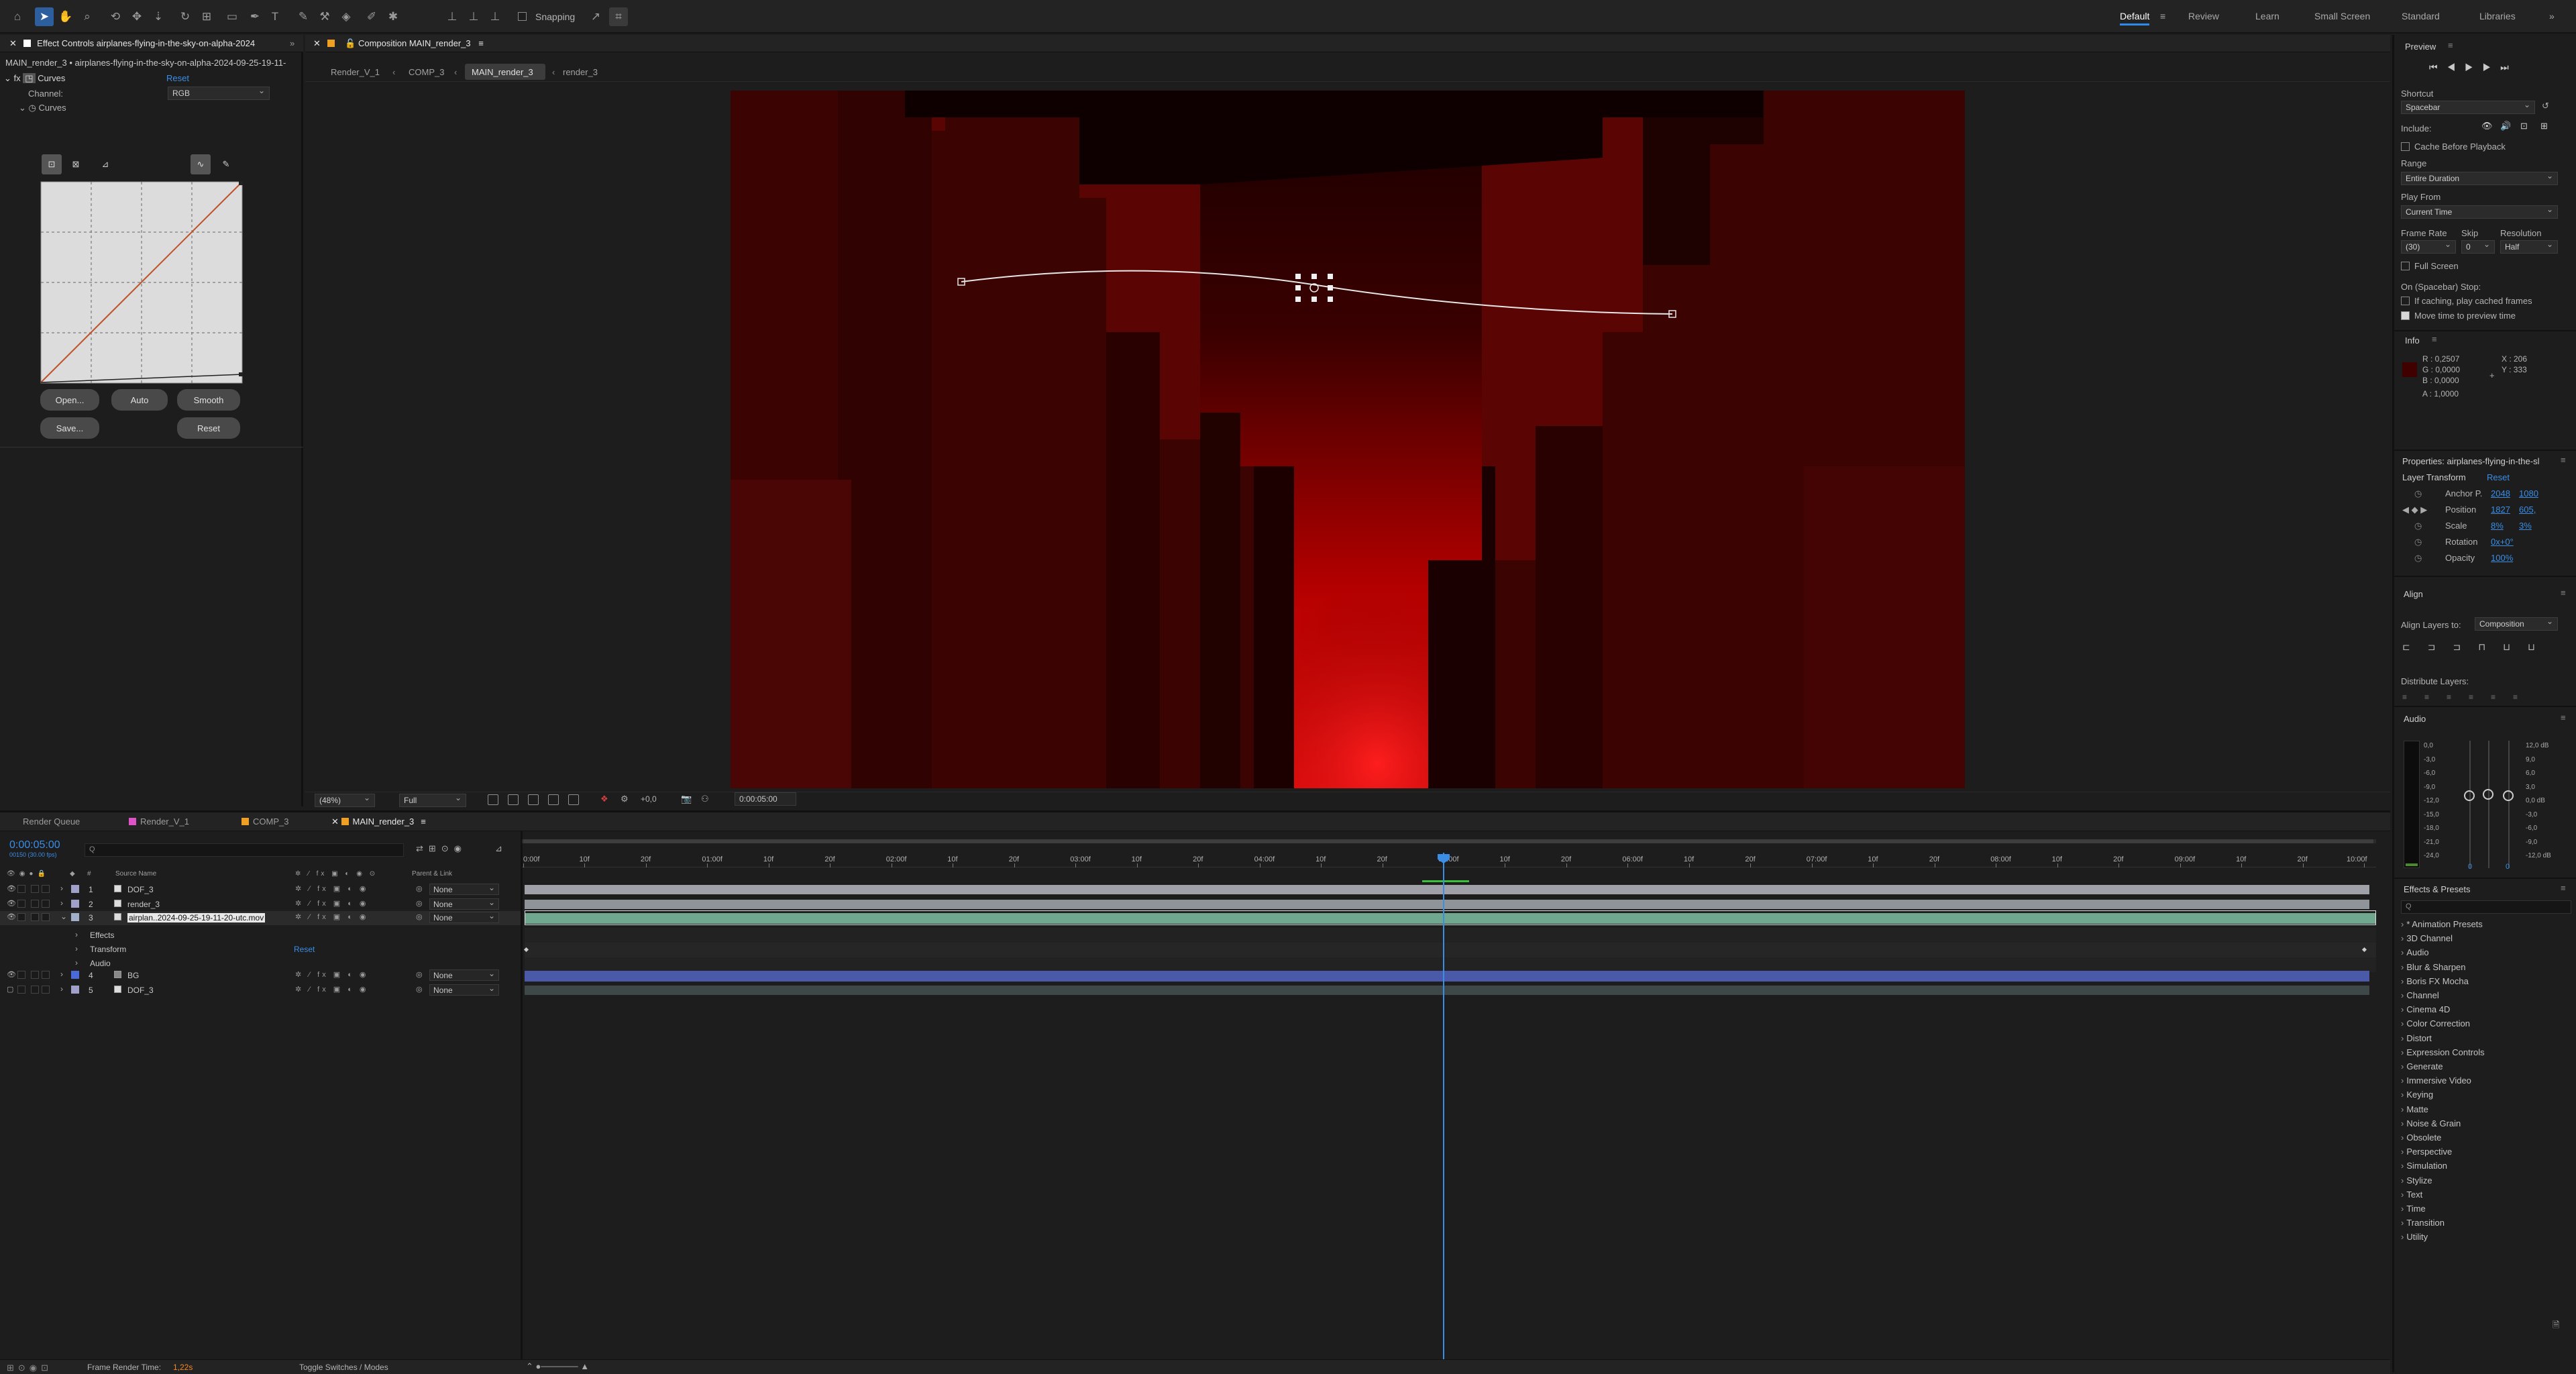  What do you see at coordinates (2435, 1023) in the screenshot?
I see `effects-category-item: › Color Correction` at bounding box center [2435, 1023].